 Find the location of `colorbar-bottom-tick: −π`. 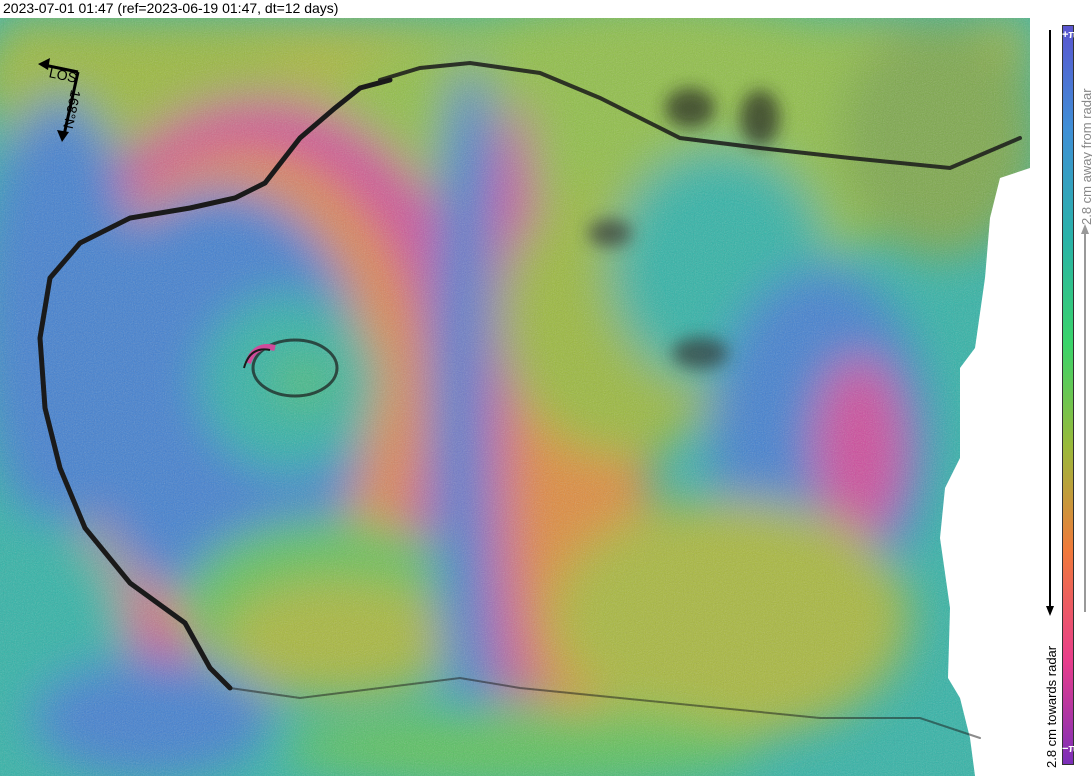

colorbar-bottom-tick: −π is located at coordinates (1069, 749).